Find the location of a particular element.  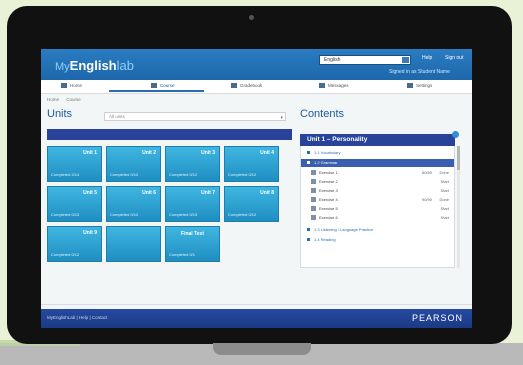

nav-item-course: Course is located at coordinates (163, 85).